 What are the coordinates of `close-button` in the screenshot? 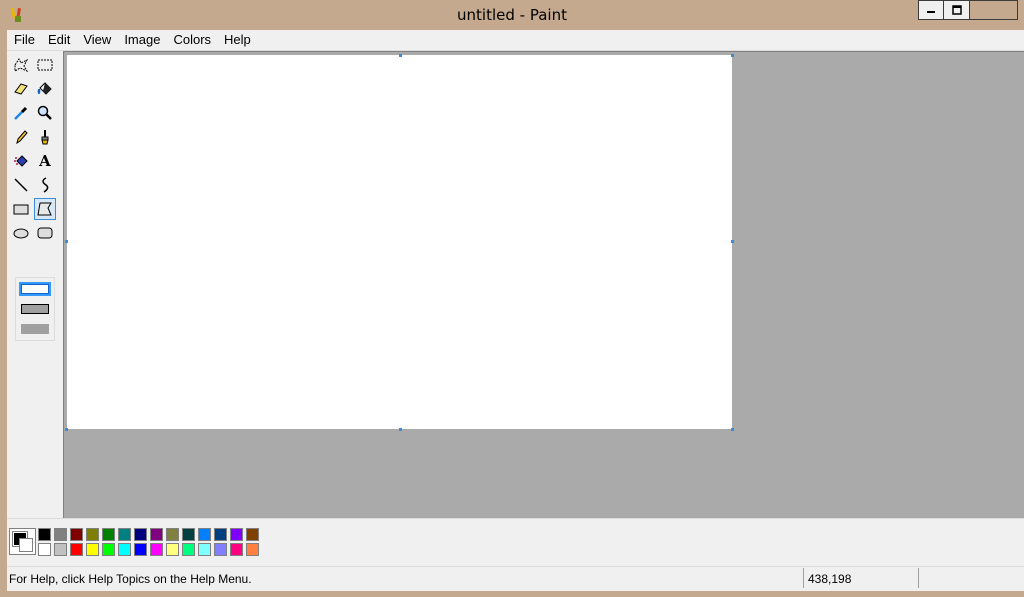 It's located at (994, 10).